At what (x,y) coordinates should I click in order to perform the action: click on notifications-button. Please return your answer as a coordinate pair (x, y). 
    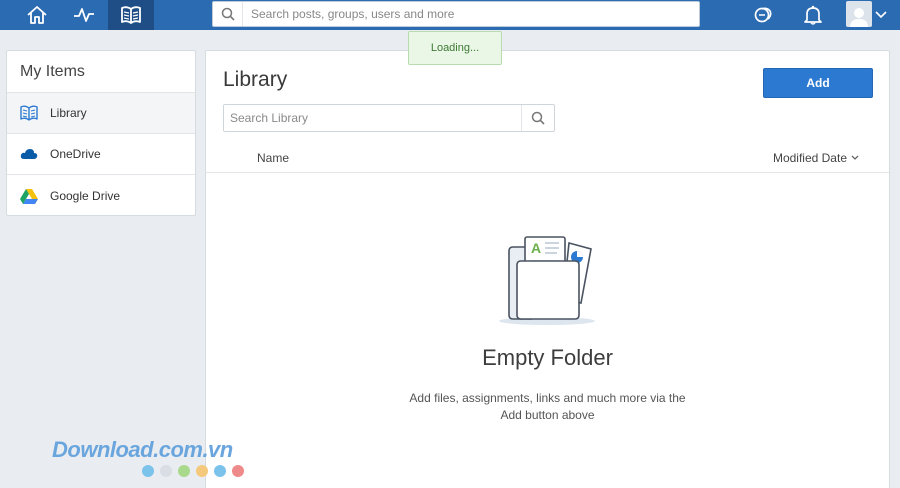
    Looking at the image, I should click on (813, 15).